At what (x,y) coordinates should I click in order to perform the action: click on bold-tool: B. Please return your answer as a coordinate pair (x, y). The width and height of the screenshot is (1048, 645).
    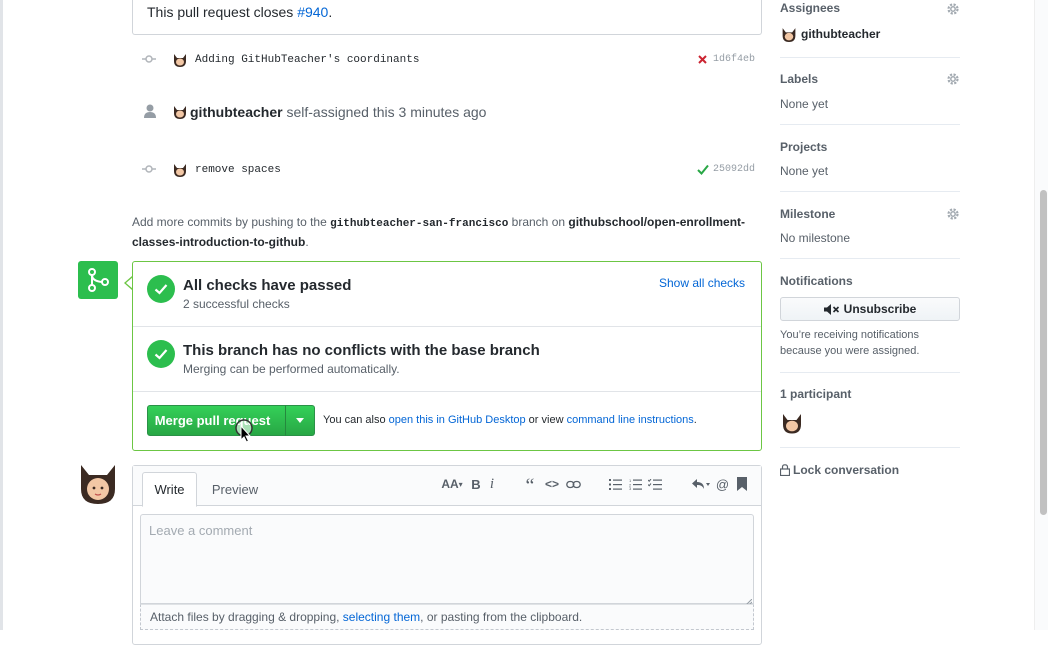
    Looking at the image, I should click on (476, 484).